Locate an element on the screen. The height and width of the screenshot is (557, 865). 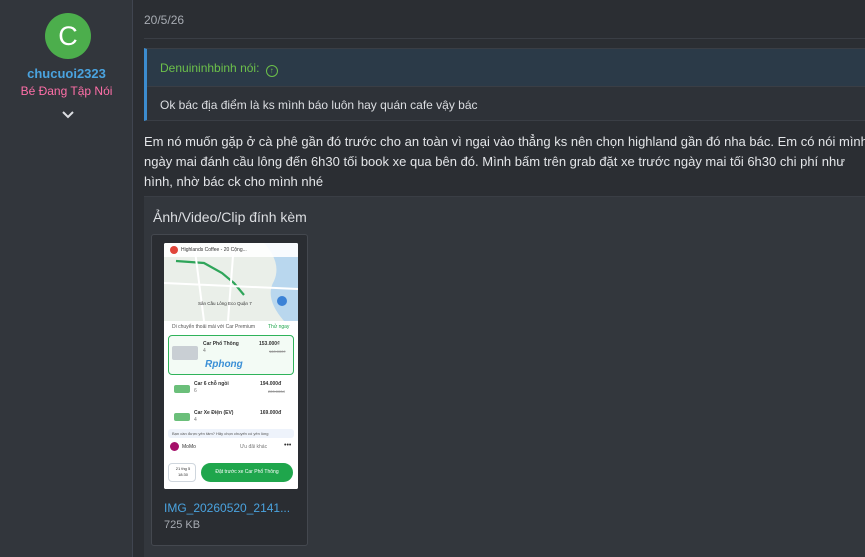
quote-header: Denuininhbinh nói: ↑ is located at coordinates (506, 68).